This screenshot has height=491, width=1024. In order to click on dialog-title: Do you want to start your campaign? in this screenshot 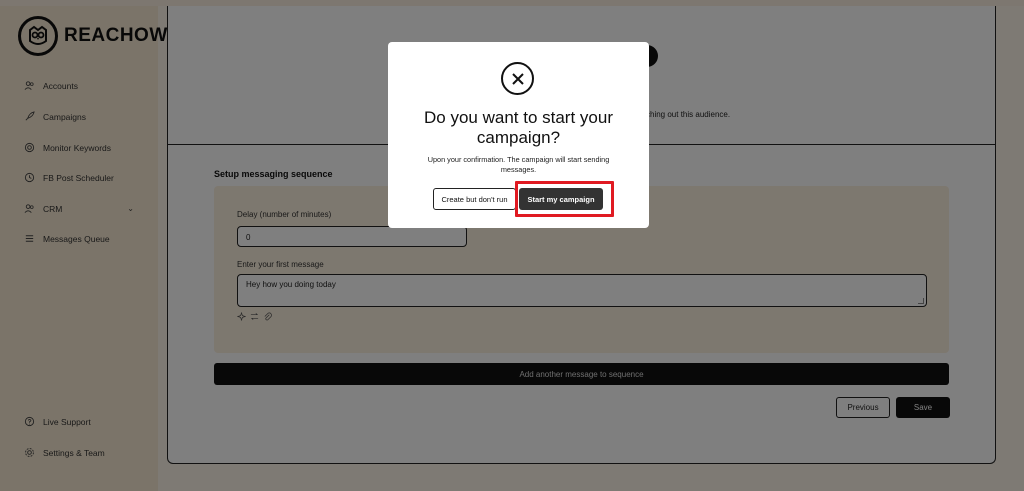, I will do `click(518, 127)`.